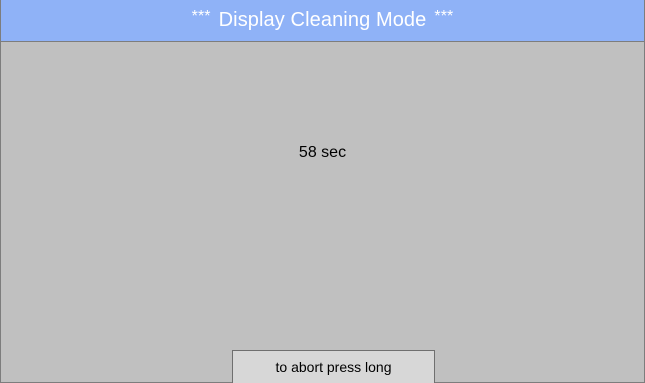  Describe the element at coordinates (444, 16) in the screenshot. I see `title-stars-right: ***` at that location.